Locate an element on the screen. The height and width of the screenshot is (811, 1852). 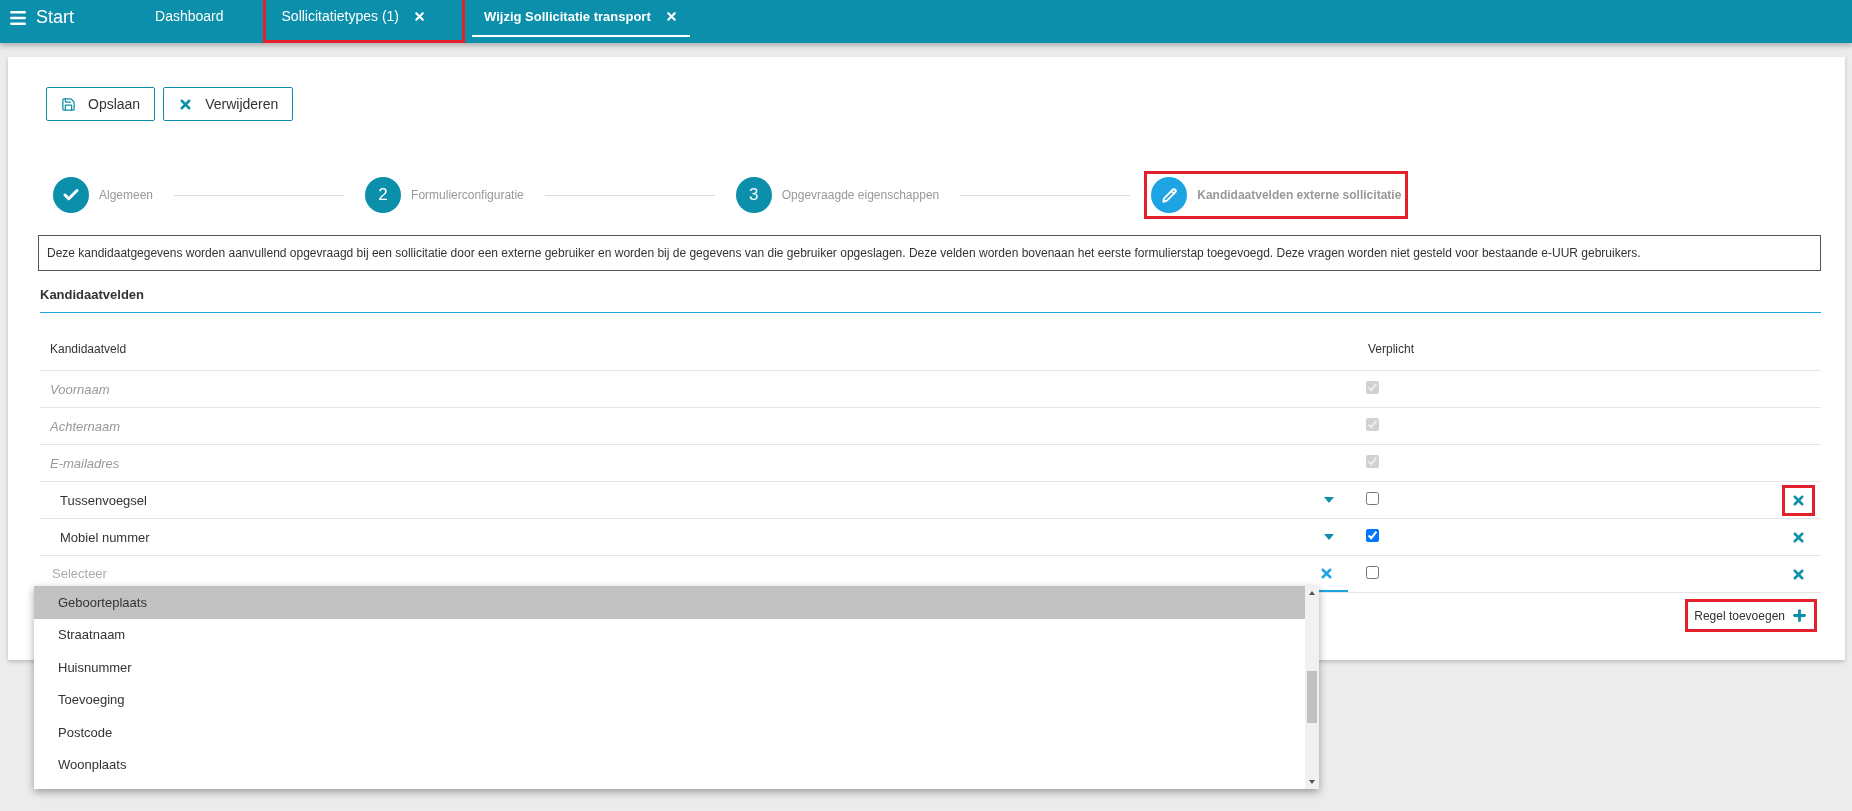
select-field: Tussenvoegsel is located at coordinates (694, 500).